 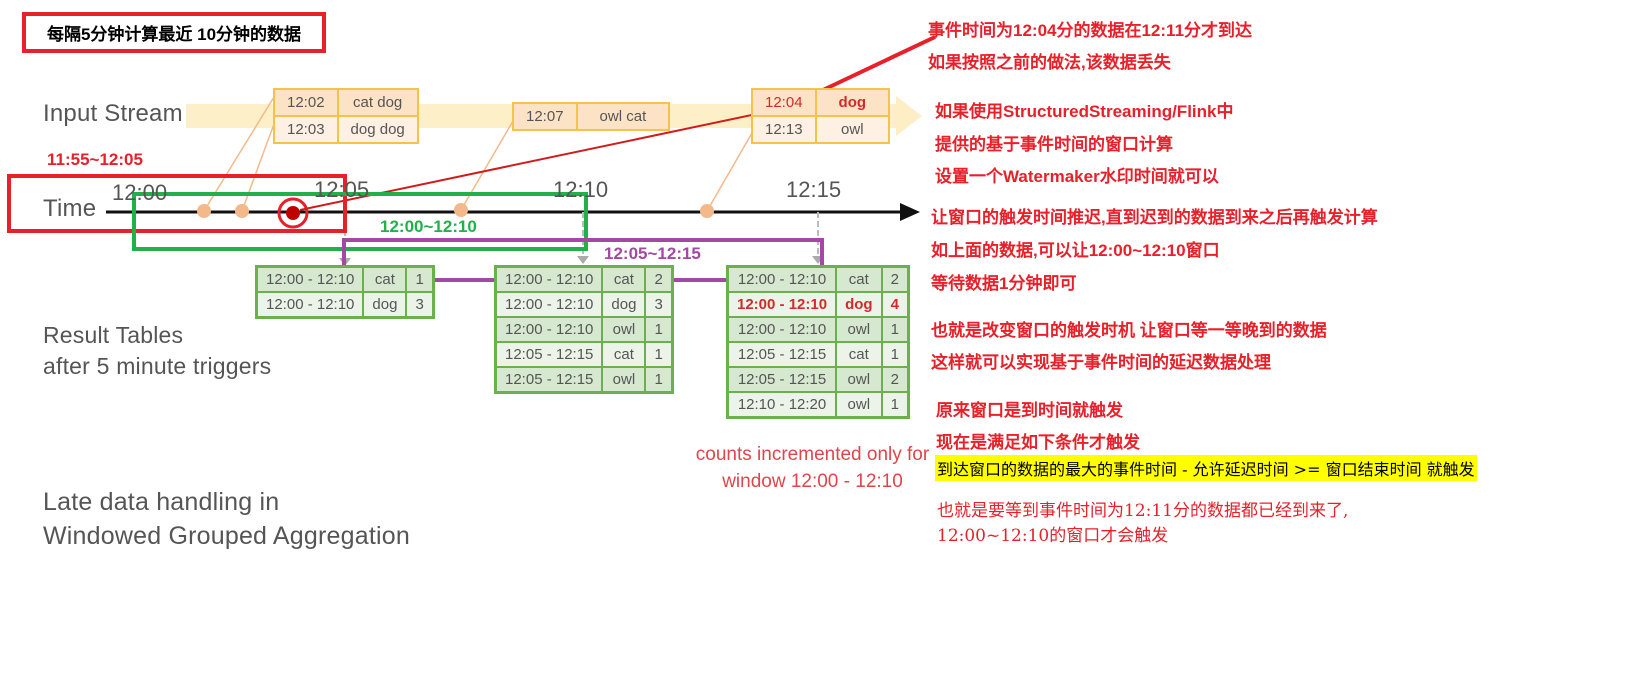 I want to click on note: 也就是改变窗口的触发时机 让窗口等一等晚到的数据, so click(x=1129, y=330).